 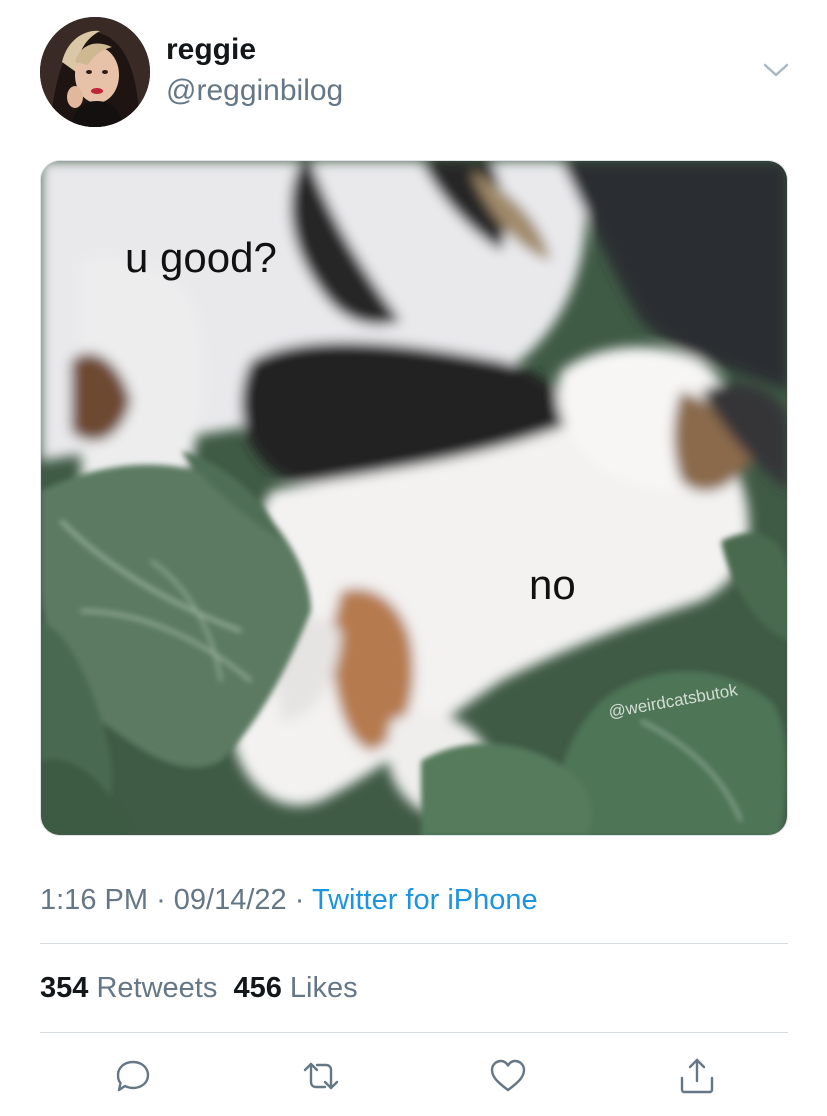 What do you see at coordinates (323, 988) in the screenshot?
I see `likes-label: Likes` at bounding box center [323, 988].